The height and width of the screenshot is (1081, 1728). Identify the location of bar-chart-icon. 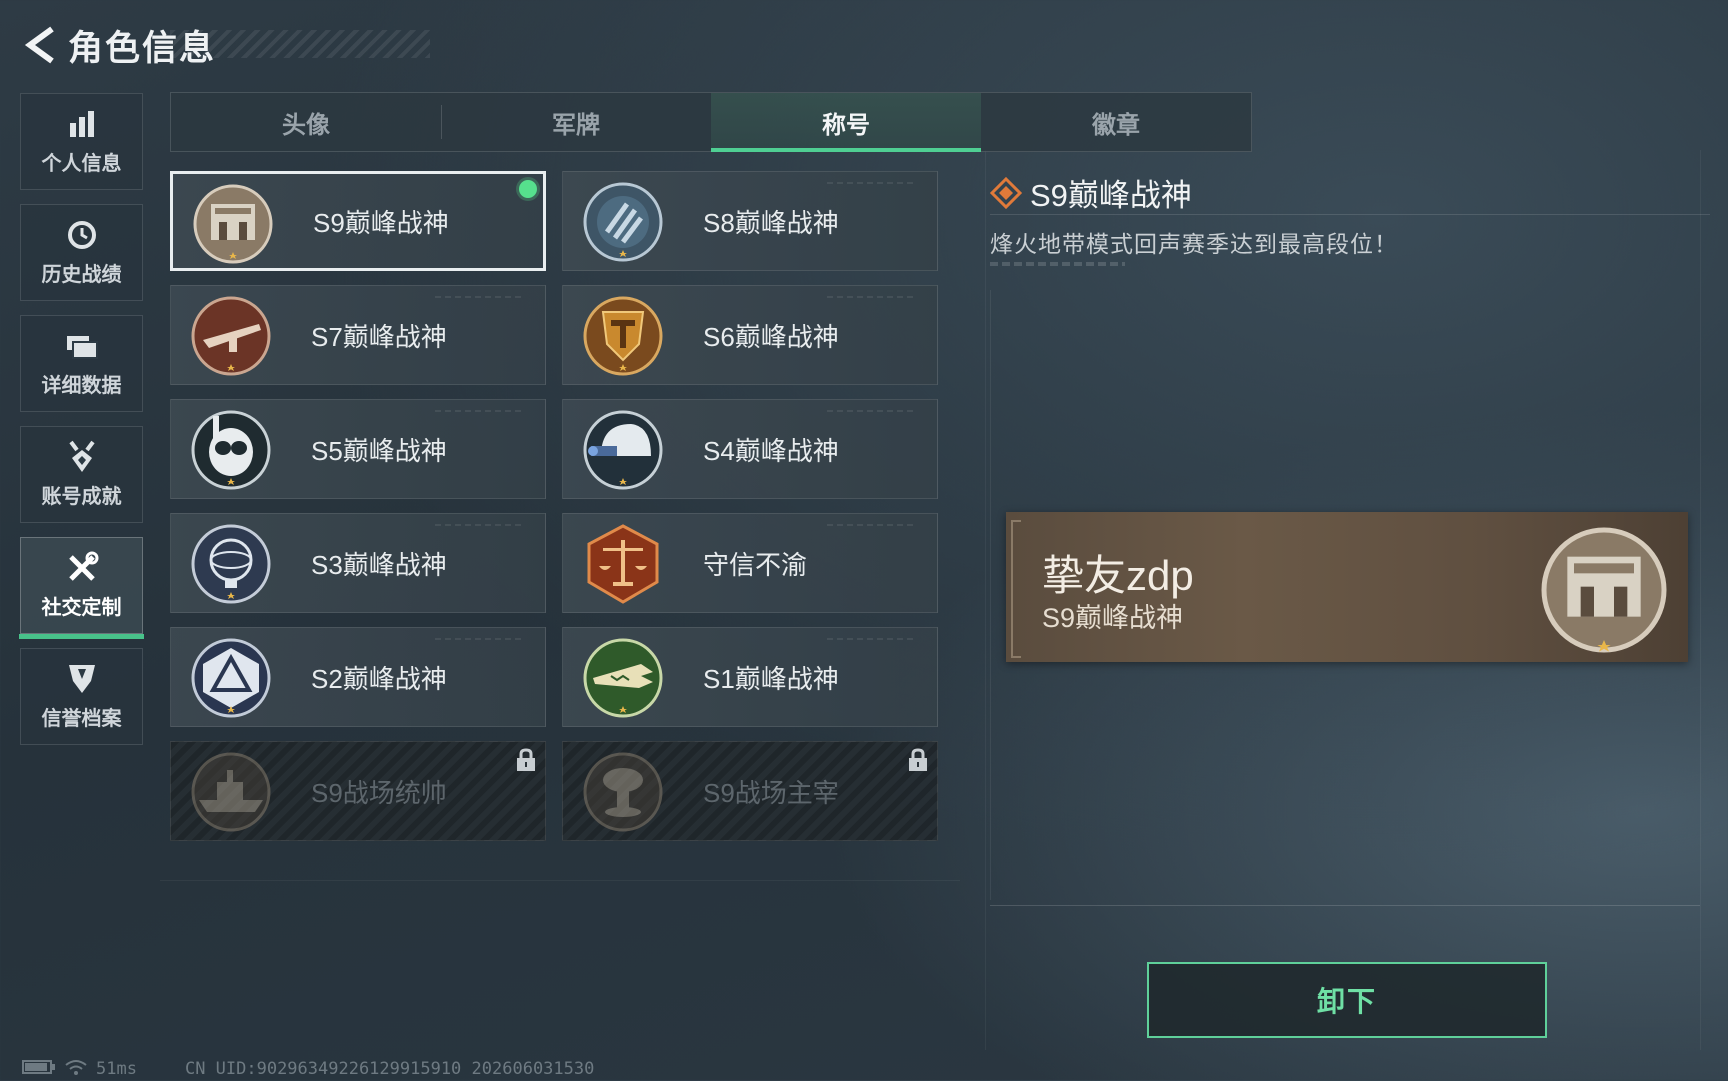
(82, 124).